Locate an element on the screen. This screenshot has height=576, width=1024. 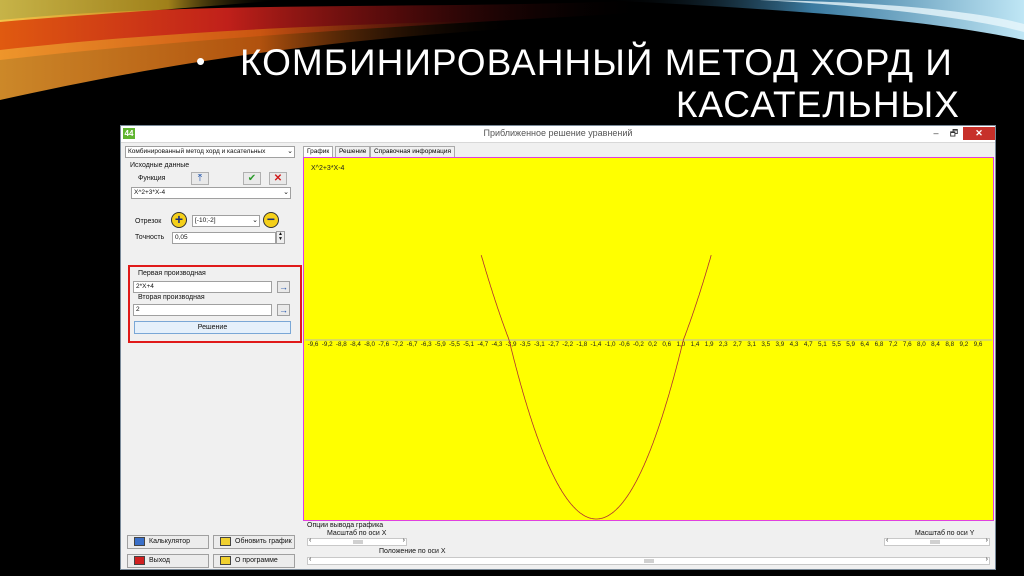
x-tick-label: 7,6 is located at coordinates (907, 344).